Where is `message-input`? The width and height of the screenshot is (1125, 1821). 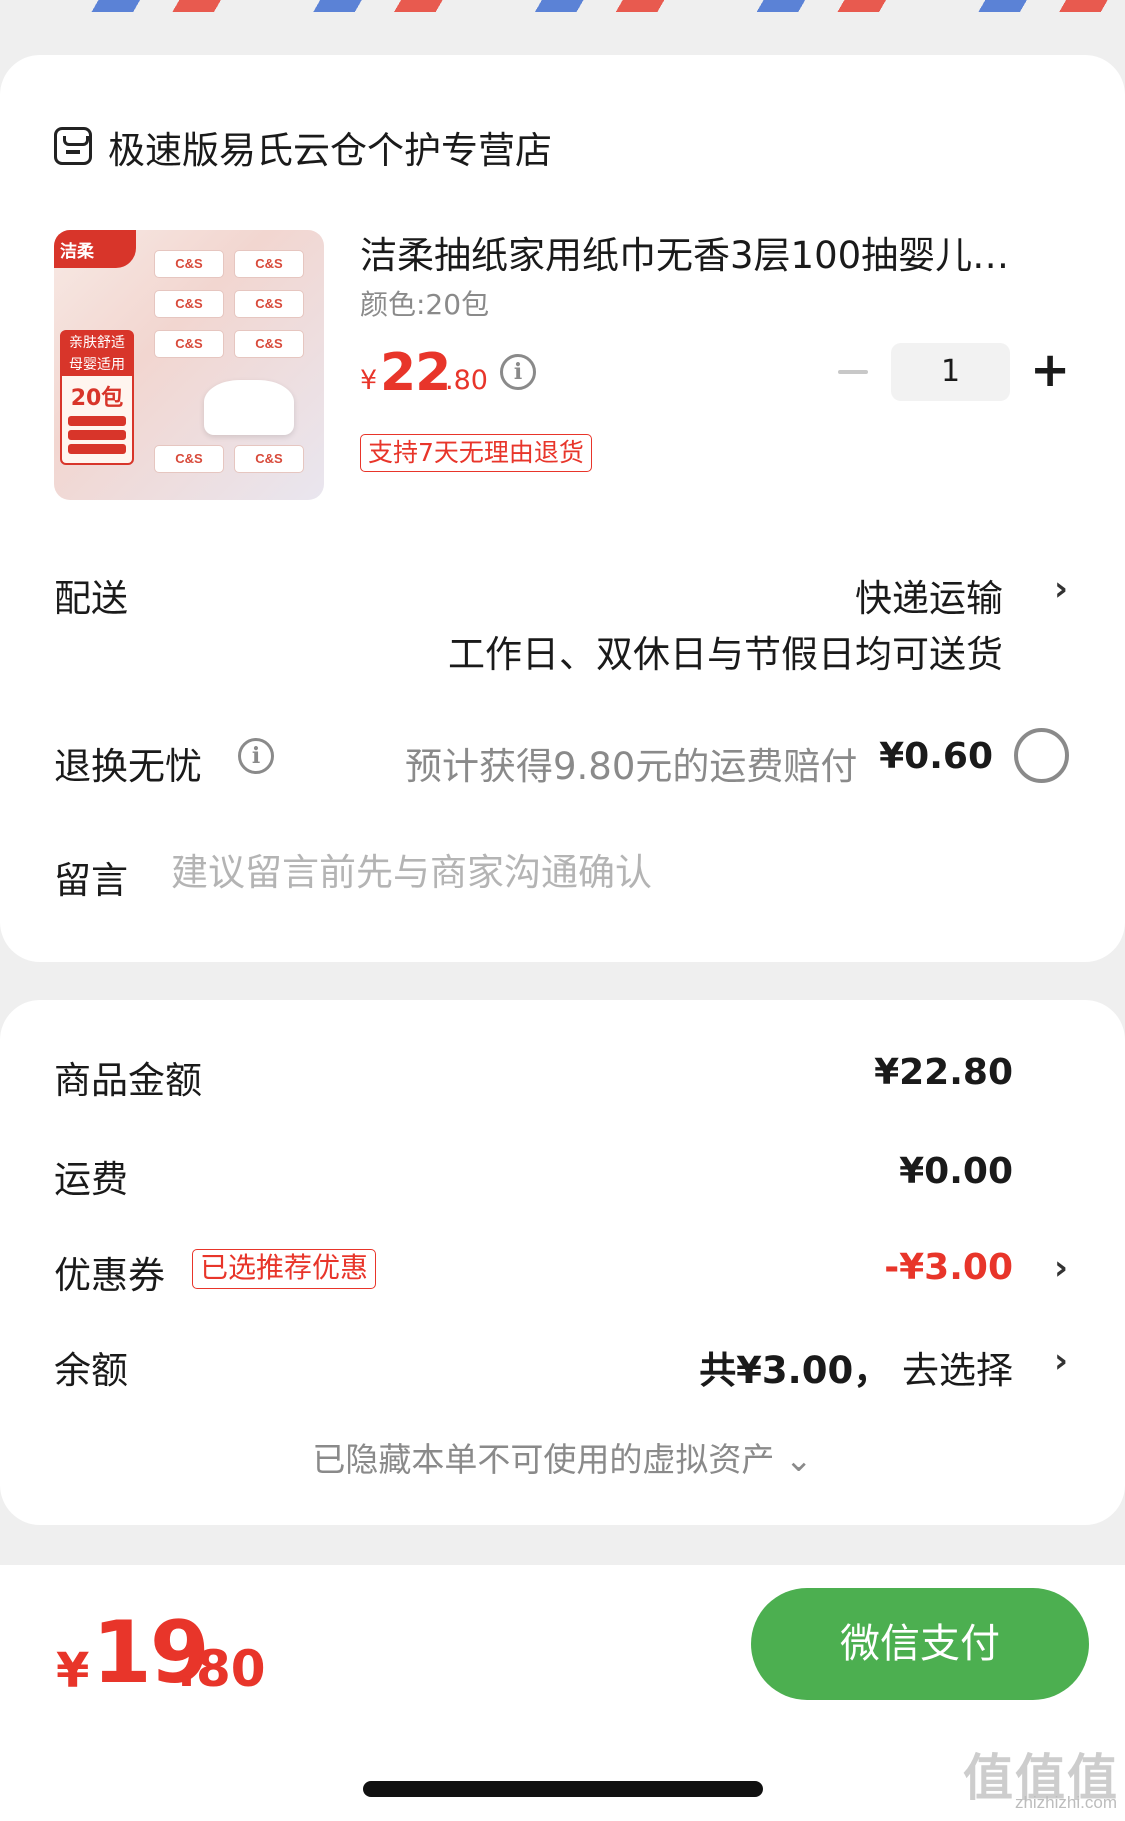 message-input is located at coordinates (601, 872).